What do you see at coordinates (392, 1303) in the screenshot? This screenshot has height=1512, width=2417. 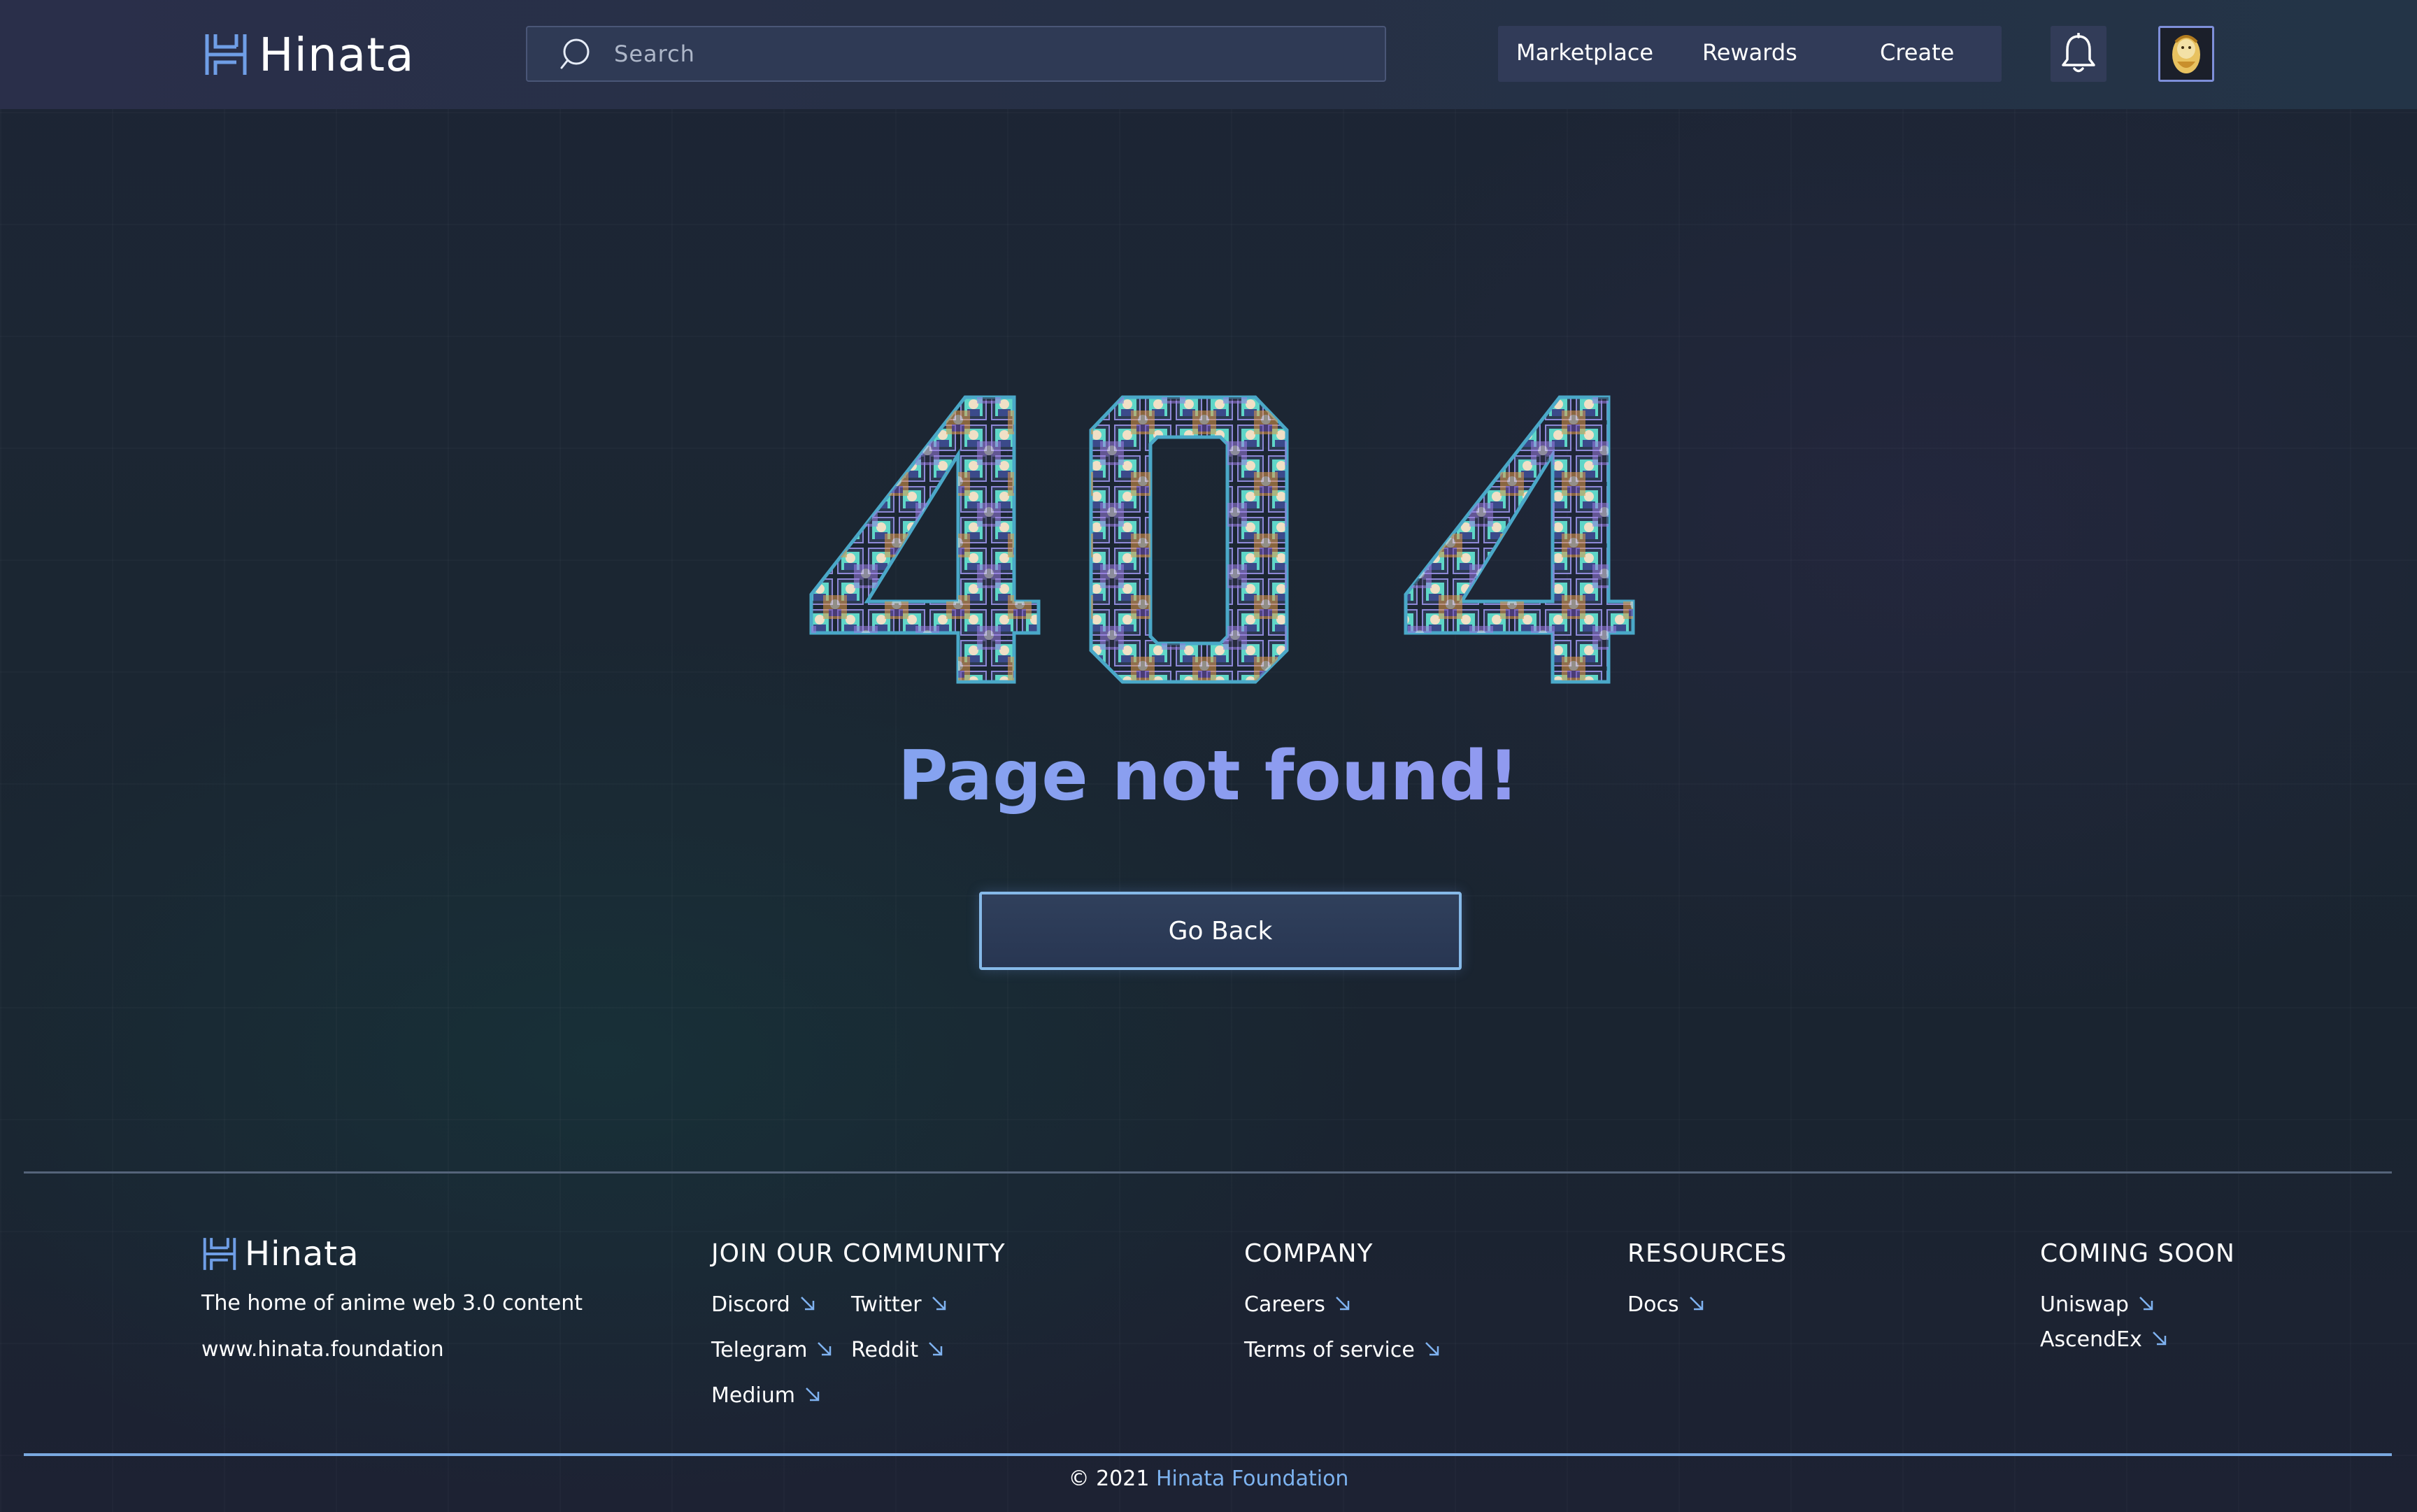 I see `footer-tagline: The home of anime web 3.0 content` at bounding box center [392, 1303].